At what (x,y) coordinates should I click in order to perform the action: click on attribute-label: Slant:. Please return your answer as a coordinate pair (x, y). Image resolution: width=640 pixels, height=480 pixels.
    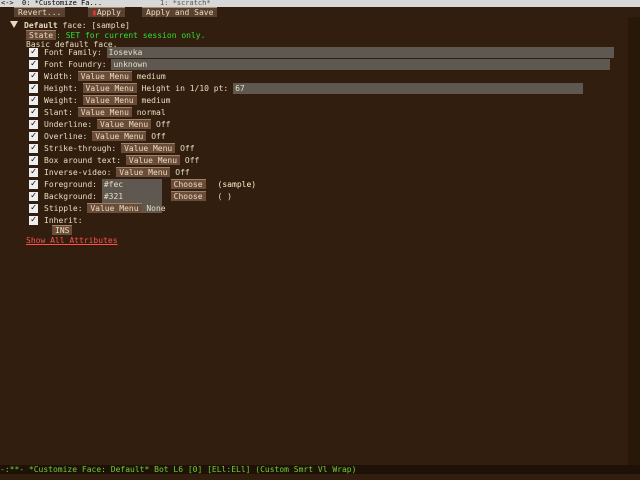
    Looking at the image, I should click on (58, 112).